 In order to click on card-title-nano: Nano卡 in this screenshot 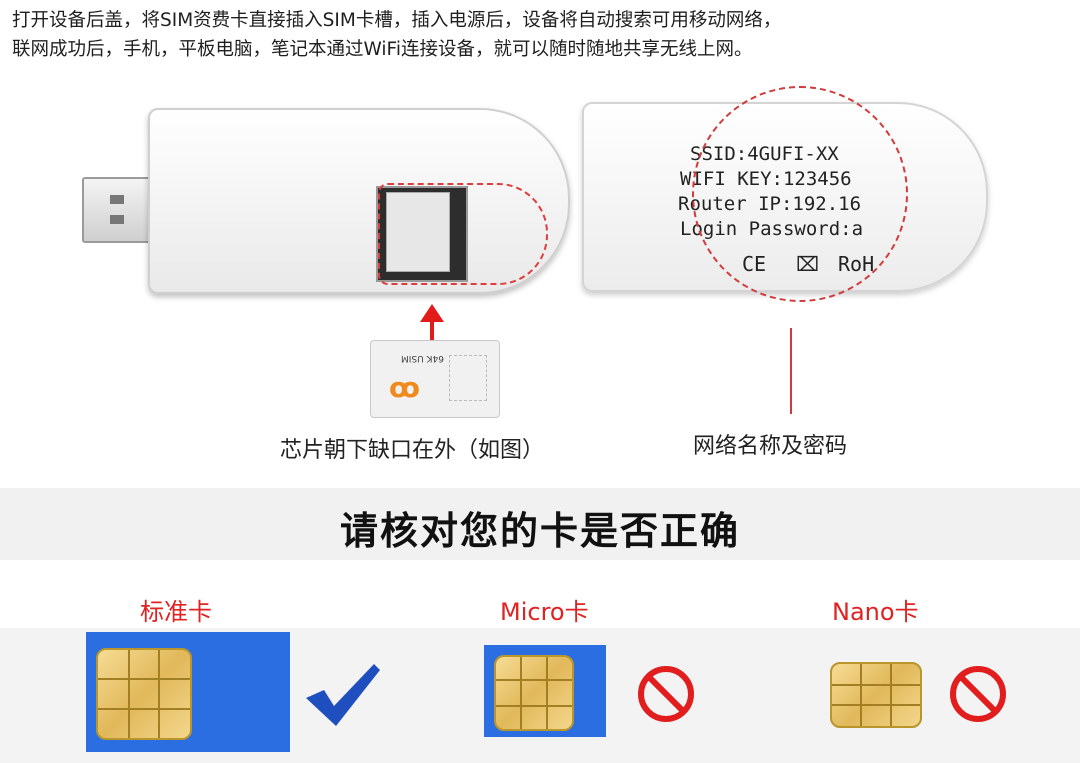, I will do `click(875, 612)`.